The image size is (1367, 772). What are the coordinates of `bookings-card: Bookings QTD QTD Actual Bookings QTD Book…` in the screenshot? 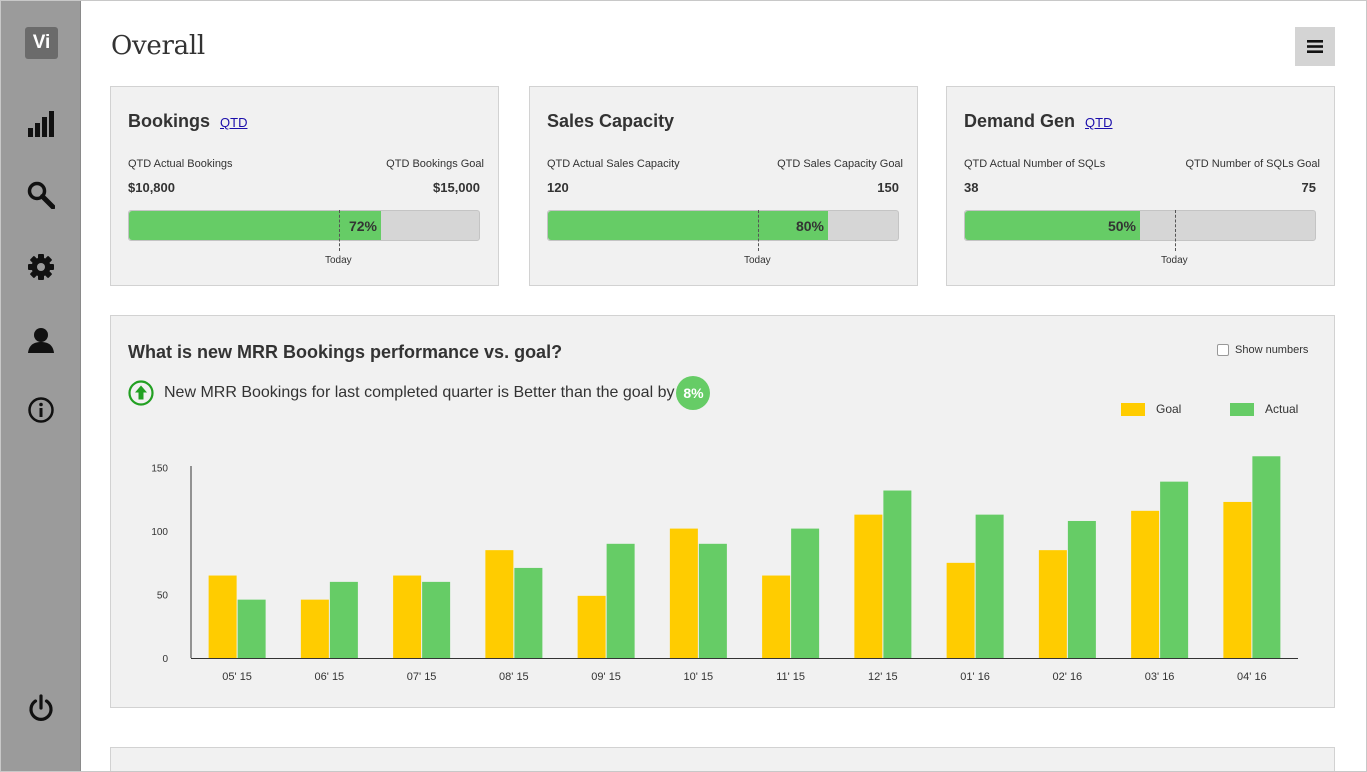 It's located at (304, 186).